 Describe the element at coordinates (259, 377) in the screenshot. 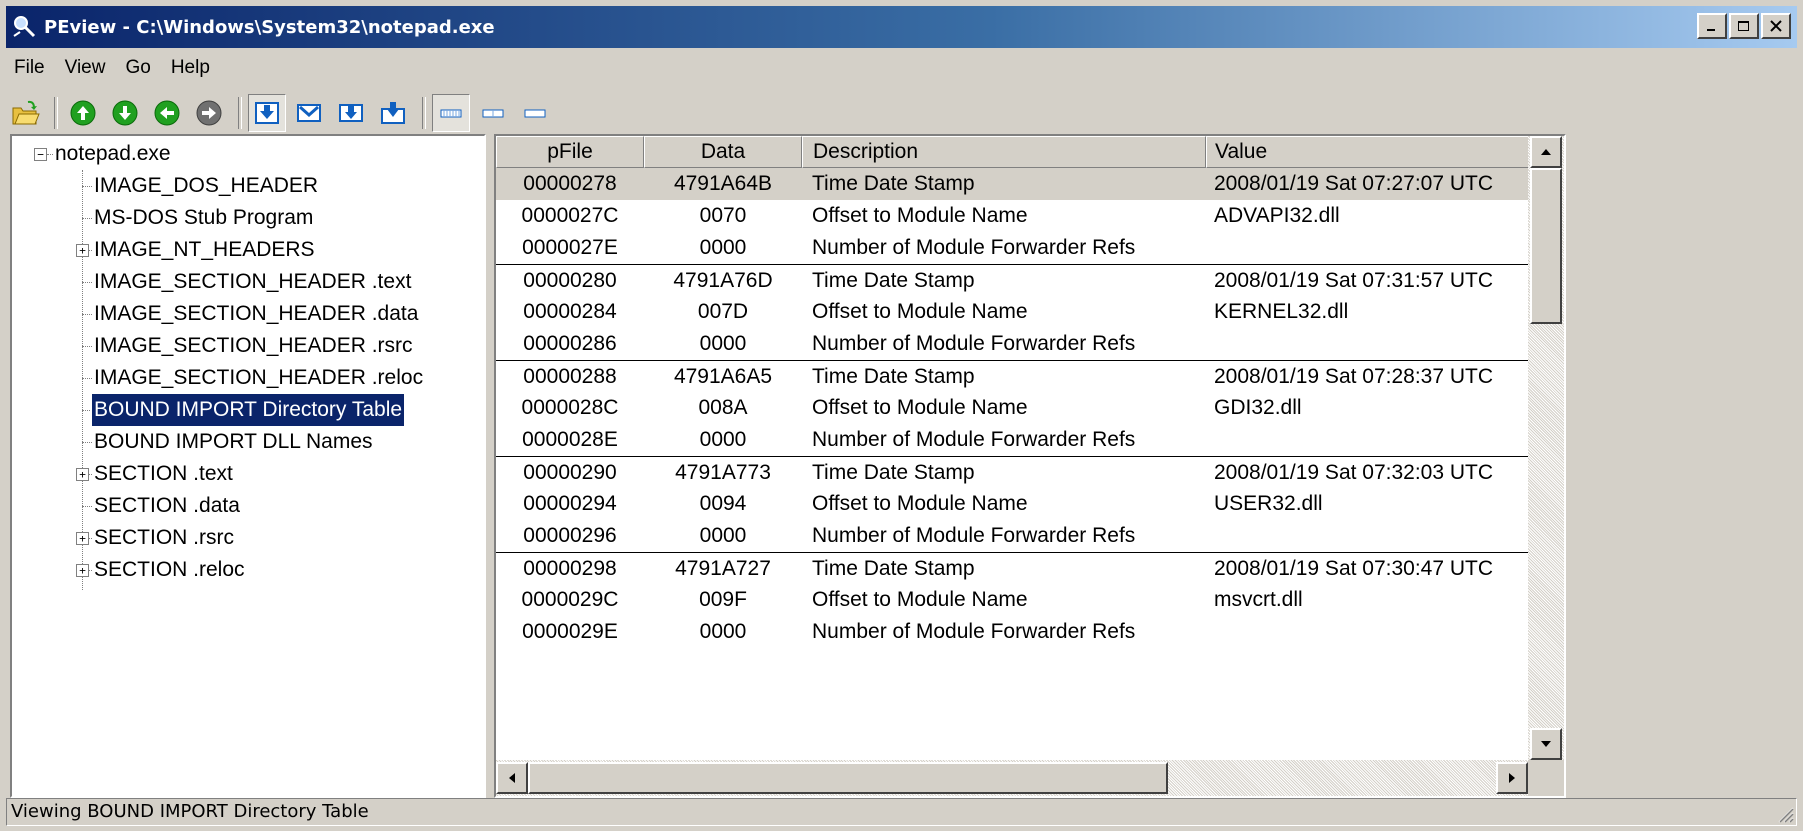

I see `tree-item-label: IMAGE_SECTION_HEADER .reloc` at that location.